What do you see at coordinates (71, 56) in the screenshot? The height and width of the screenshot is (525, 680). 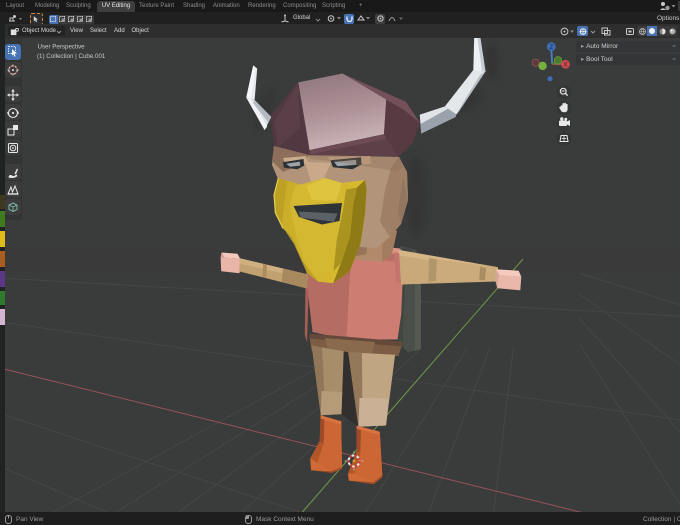 I see `svg-text: (1) Collection | Cube.001` at bounding box center [71, 56].